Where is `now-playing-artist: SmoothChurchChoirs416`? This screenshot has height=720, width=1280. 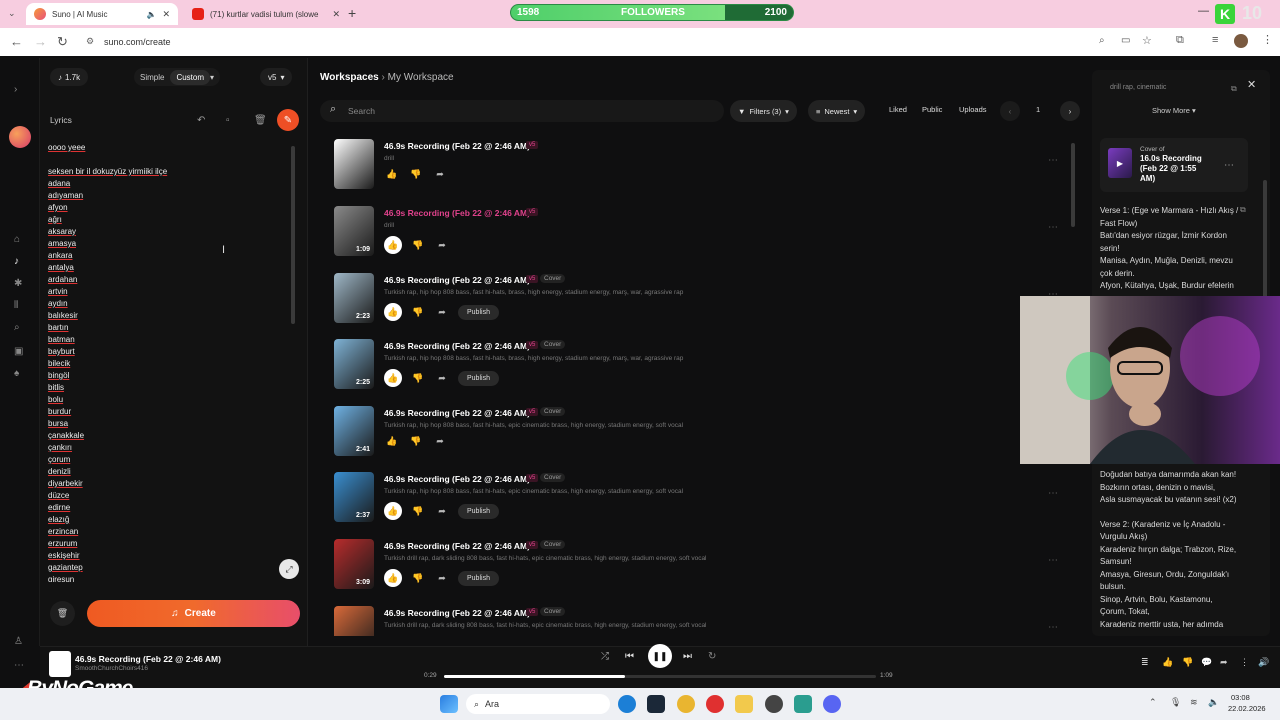
now-playing-artist: SmoothChurchChoirs416 is located at coordinates (111, 668).